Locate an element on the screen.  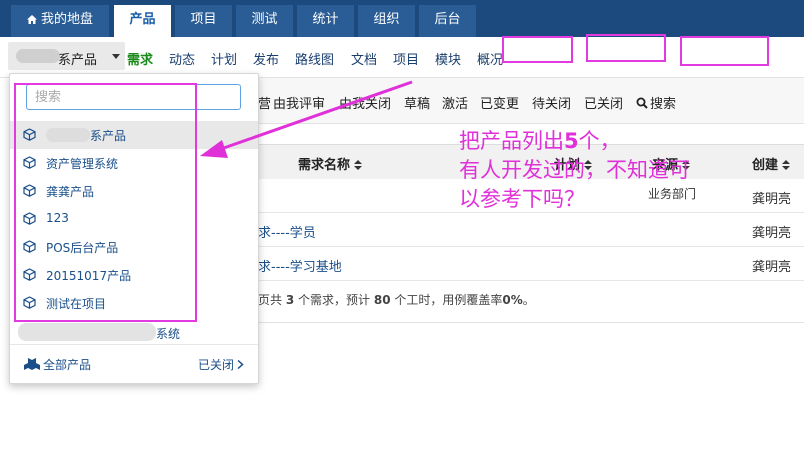
chevron-right-icon is located at coordinates (240, 364).